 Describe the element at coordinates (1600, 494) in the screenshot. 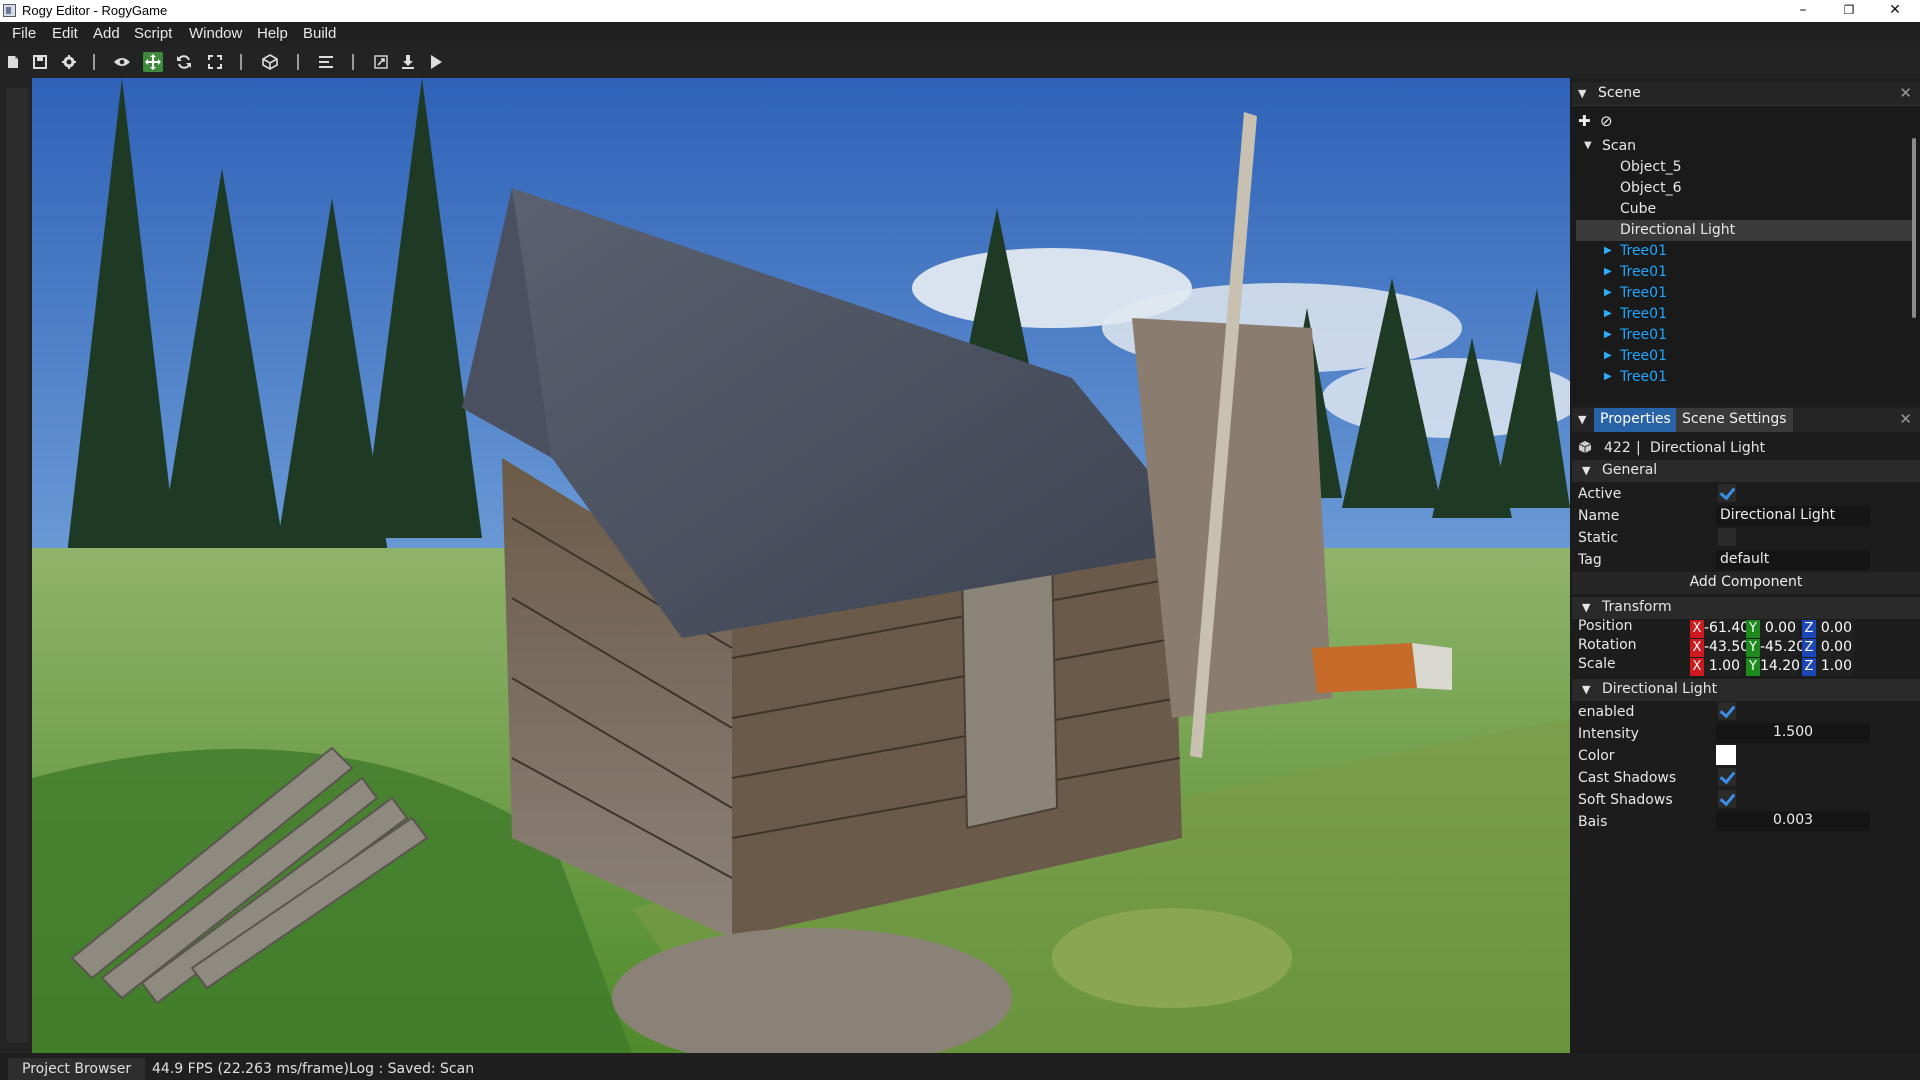

I see `active-label: Active` at that location.